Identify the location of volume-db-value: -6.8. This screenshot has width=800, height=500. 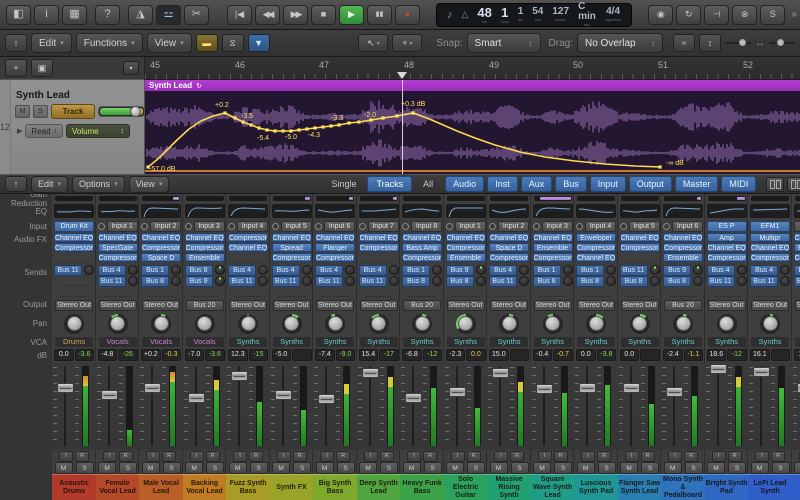
(412, 355).